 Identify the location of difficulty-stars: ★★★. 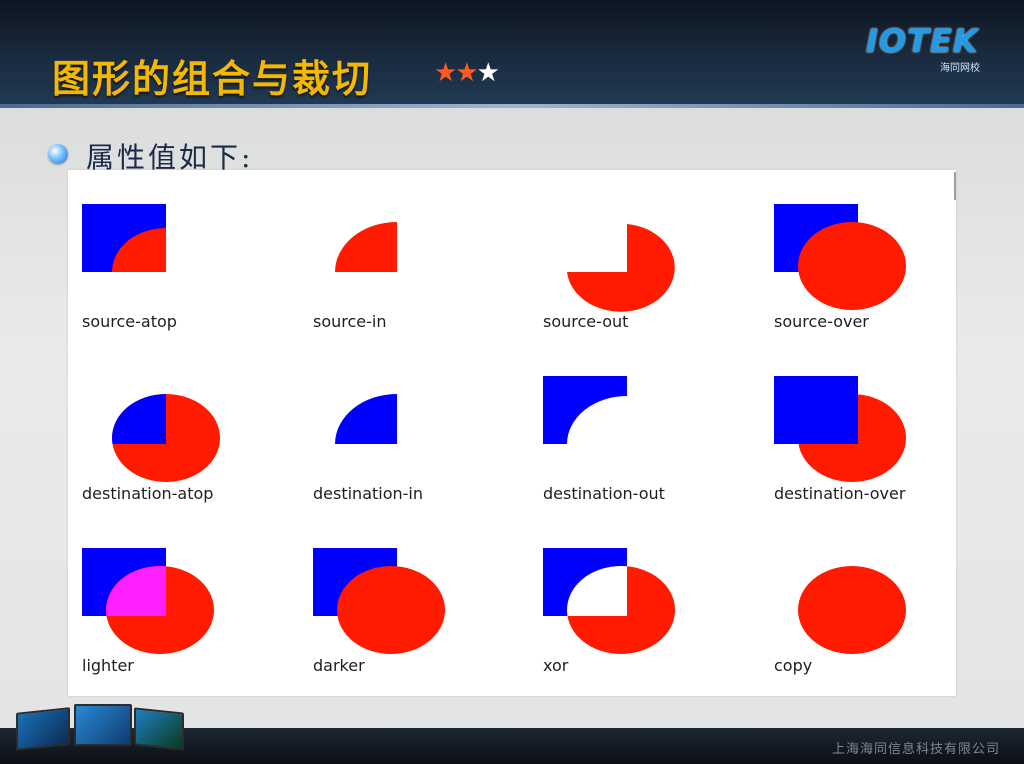
(467, 73).